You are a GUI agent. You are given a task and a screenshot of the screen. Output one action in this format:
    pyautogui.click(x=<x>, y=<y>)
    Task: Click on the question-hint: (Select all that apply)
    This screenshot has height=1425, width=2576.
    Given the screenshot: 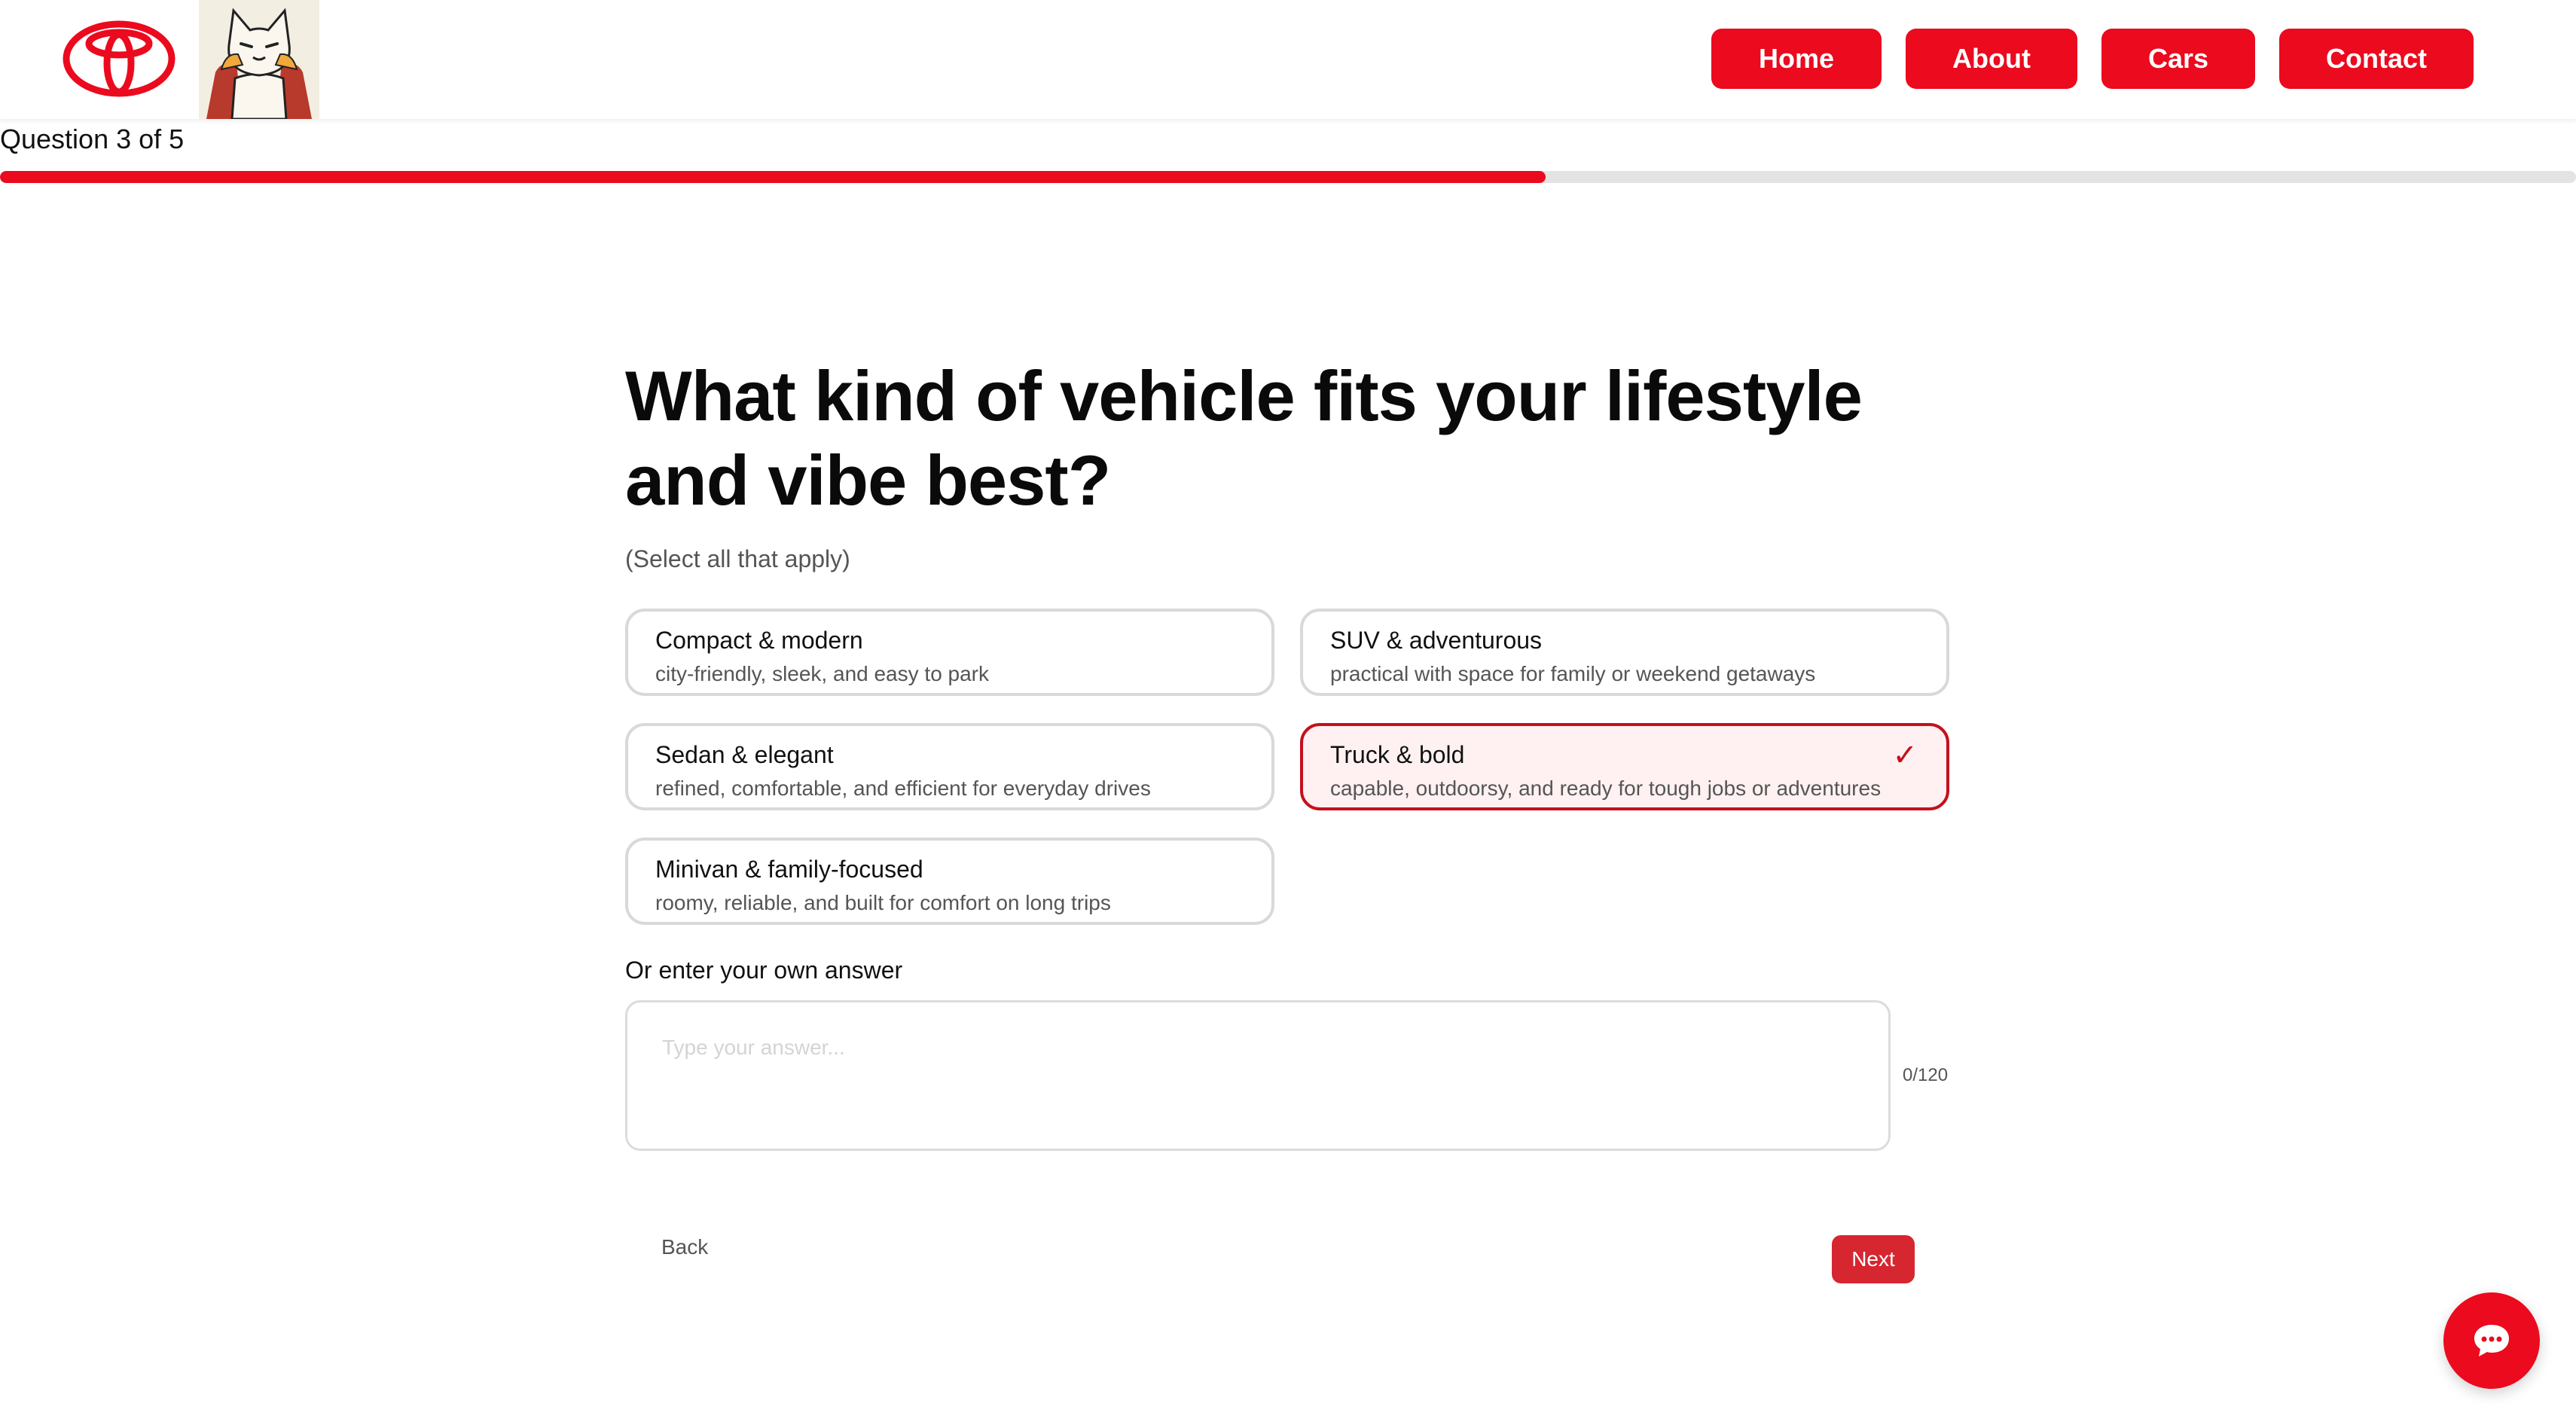 What is the action you would take?
    pyautogui.click(x=738, y=558)
    